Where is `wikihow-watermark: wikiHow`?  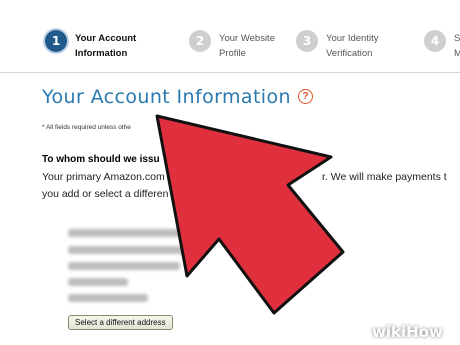
wikihow-watermark: wikiHow is located at coordinates (407, 332).